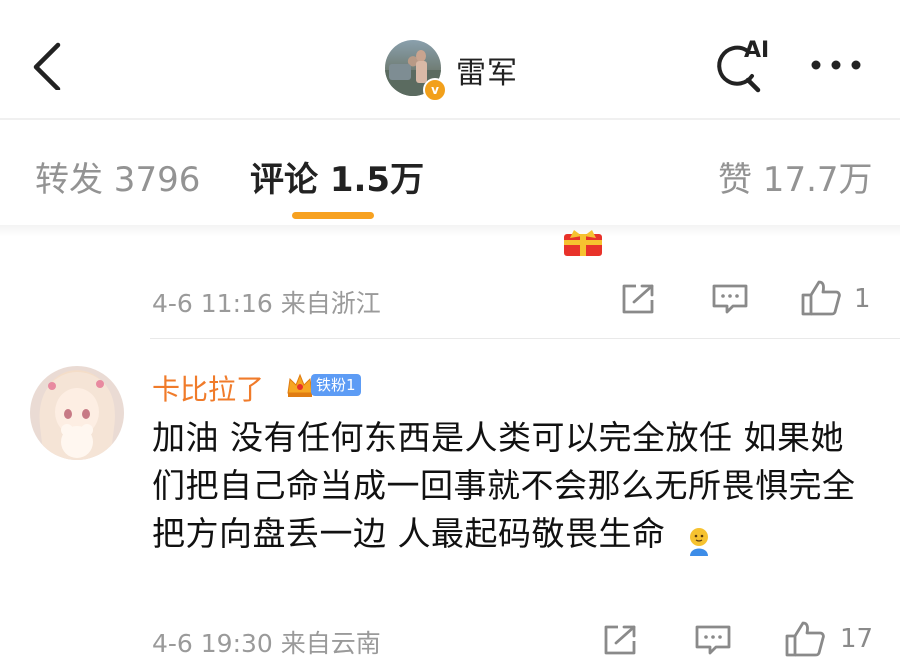 The height and width of the screenshot is (662, 900). What do you see at coordinates (525, 338) in the screenshot?
I see `comment-divider` at bounding box center [525, 338].